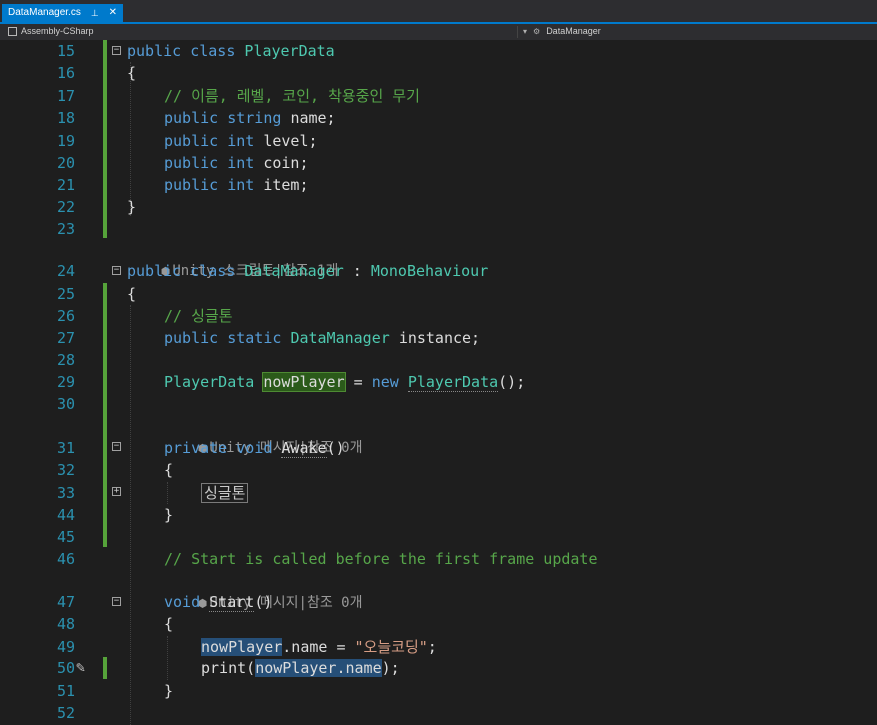  I want to click on code-line: 47 void Start(), so click(438, 602).